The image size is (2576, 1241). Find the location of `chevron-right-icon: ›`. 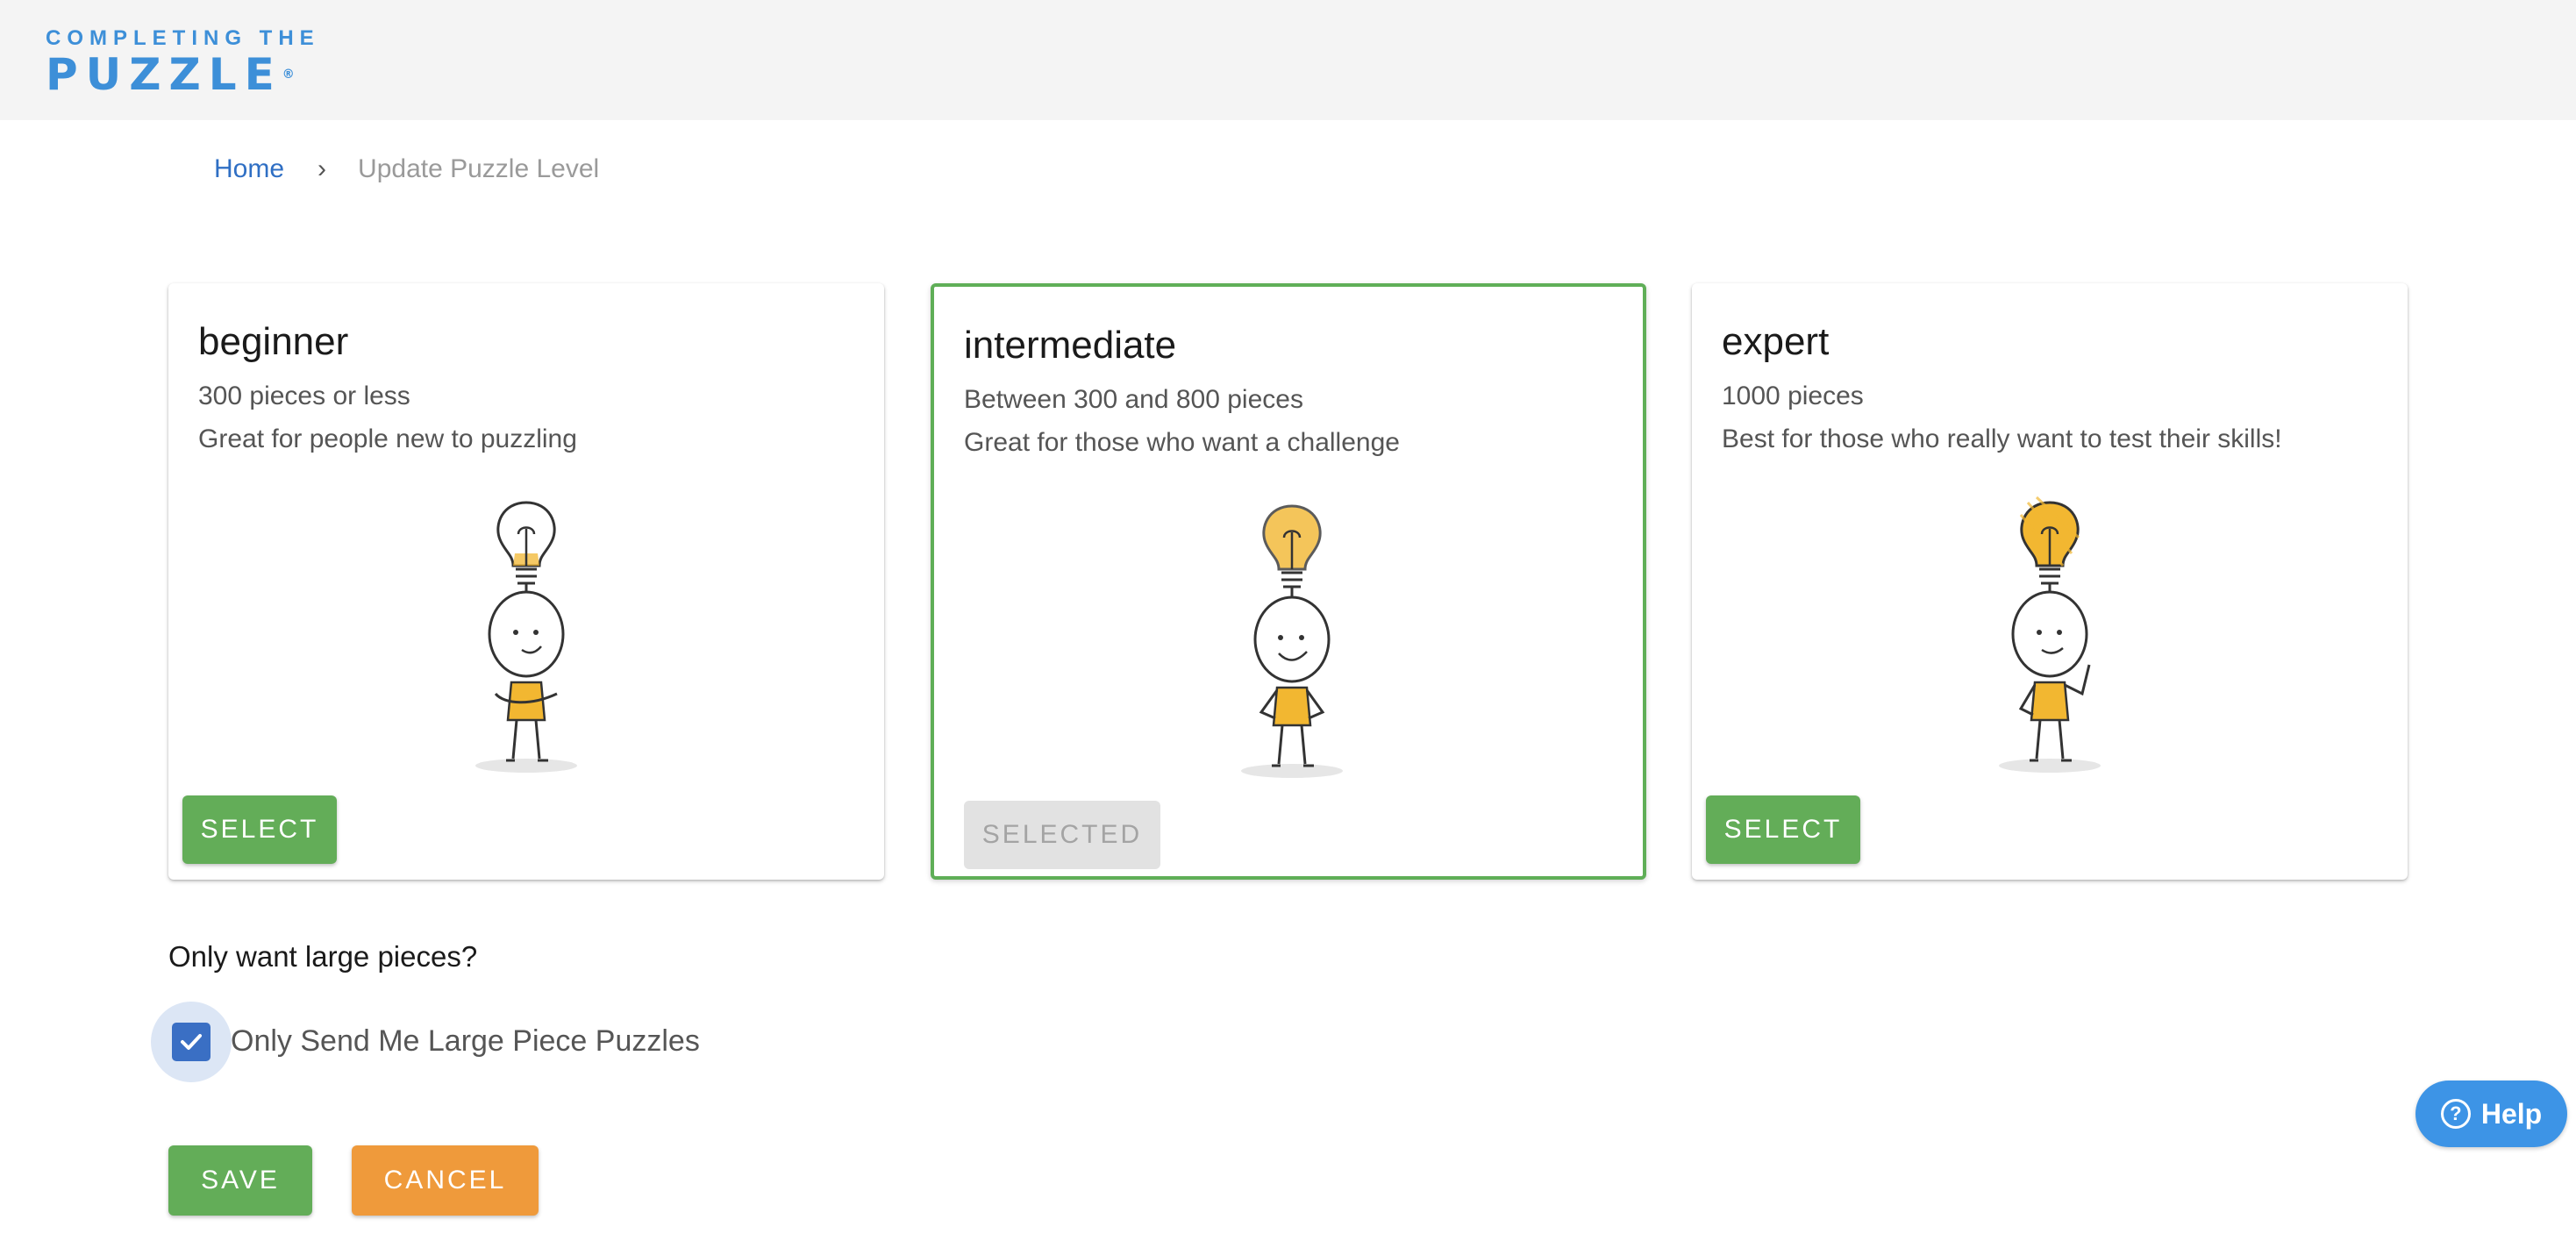

chevron-right-icon: › is located at coordinates (323, 168).